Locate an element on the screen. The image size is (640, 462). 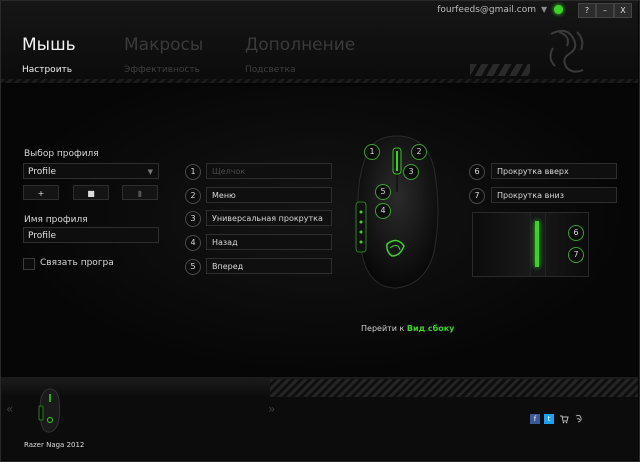
device-thumbnail is located at coordinates (49, 411).